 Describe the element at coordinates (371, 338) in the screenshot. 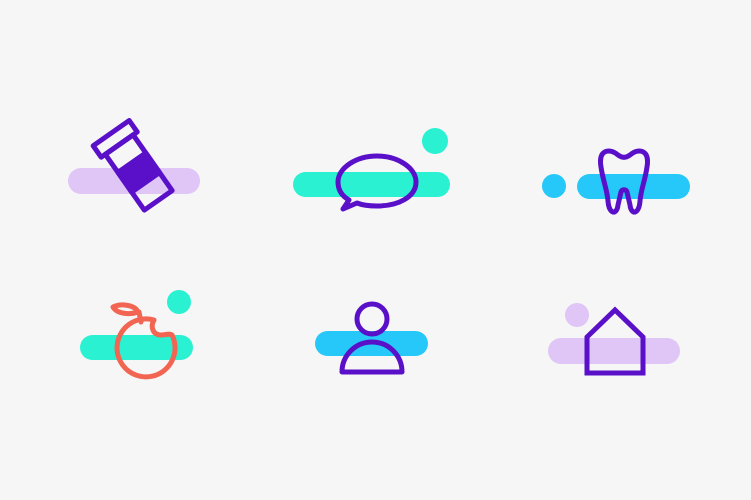

I see `person-icon` at that location.